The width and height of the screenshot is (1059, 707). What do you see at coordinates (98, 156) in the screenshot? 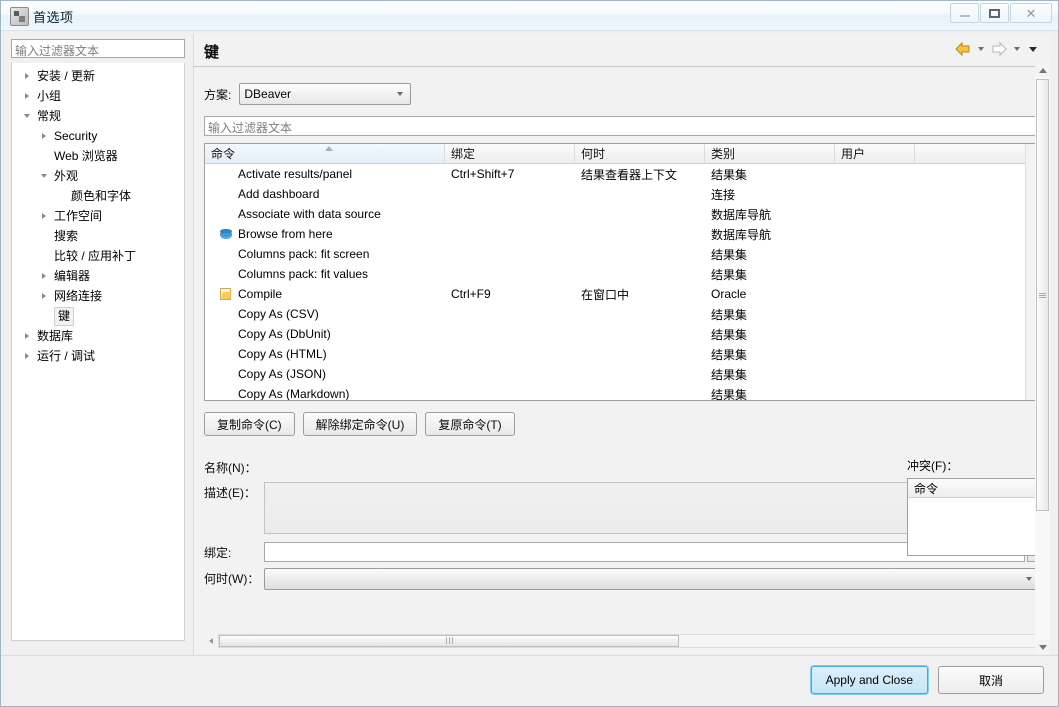
I see `sidebar-item-4: Web 浏览器` at bounding box center [98, 156].